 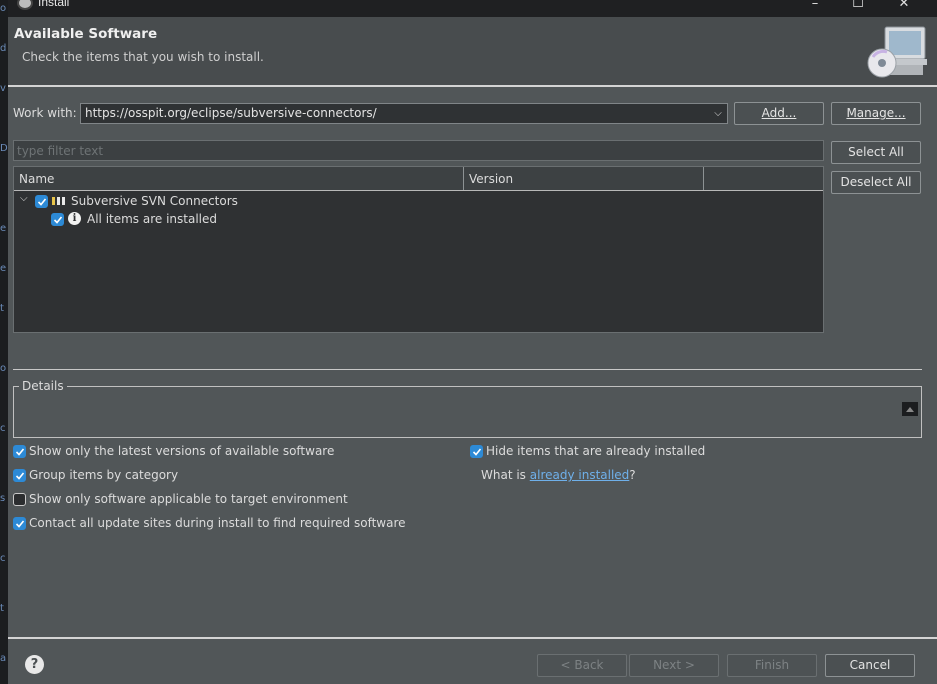 I want to click on category-icon, so click(x=58, y=201).